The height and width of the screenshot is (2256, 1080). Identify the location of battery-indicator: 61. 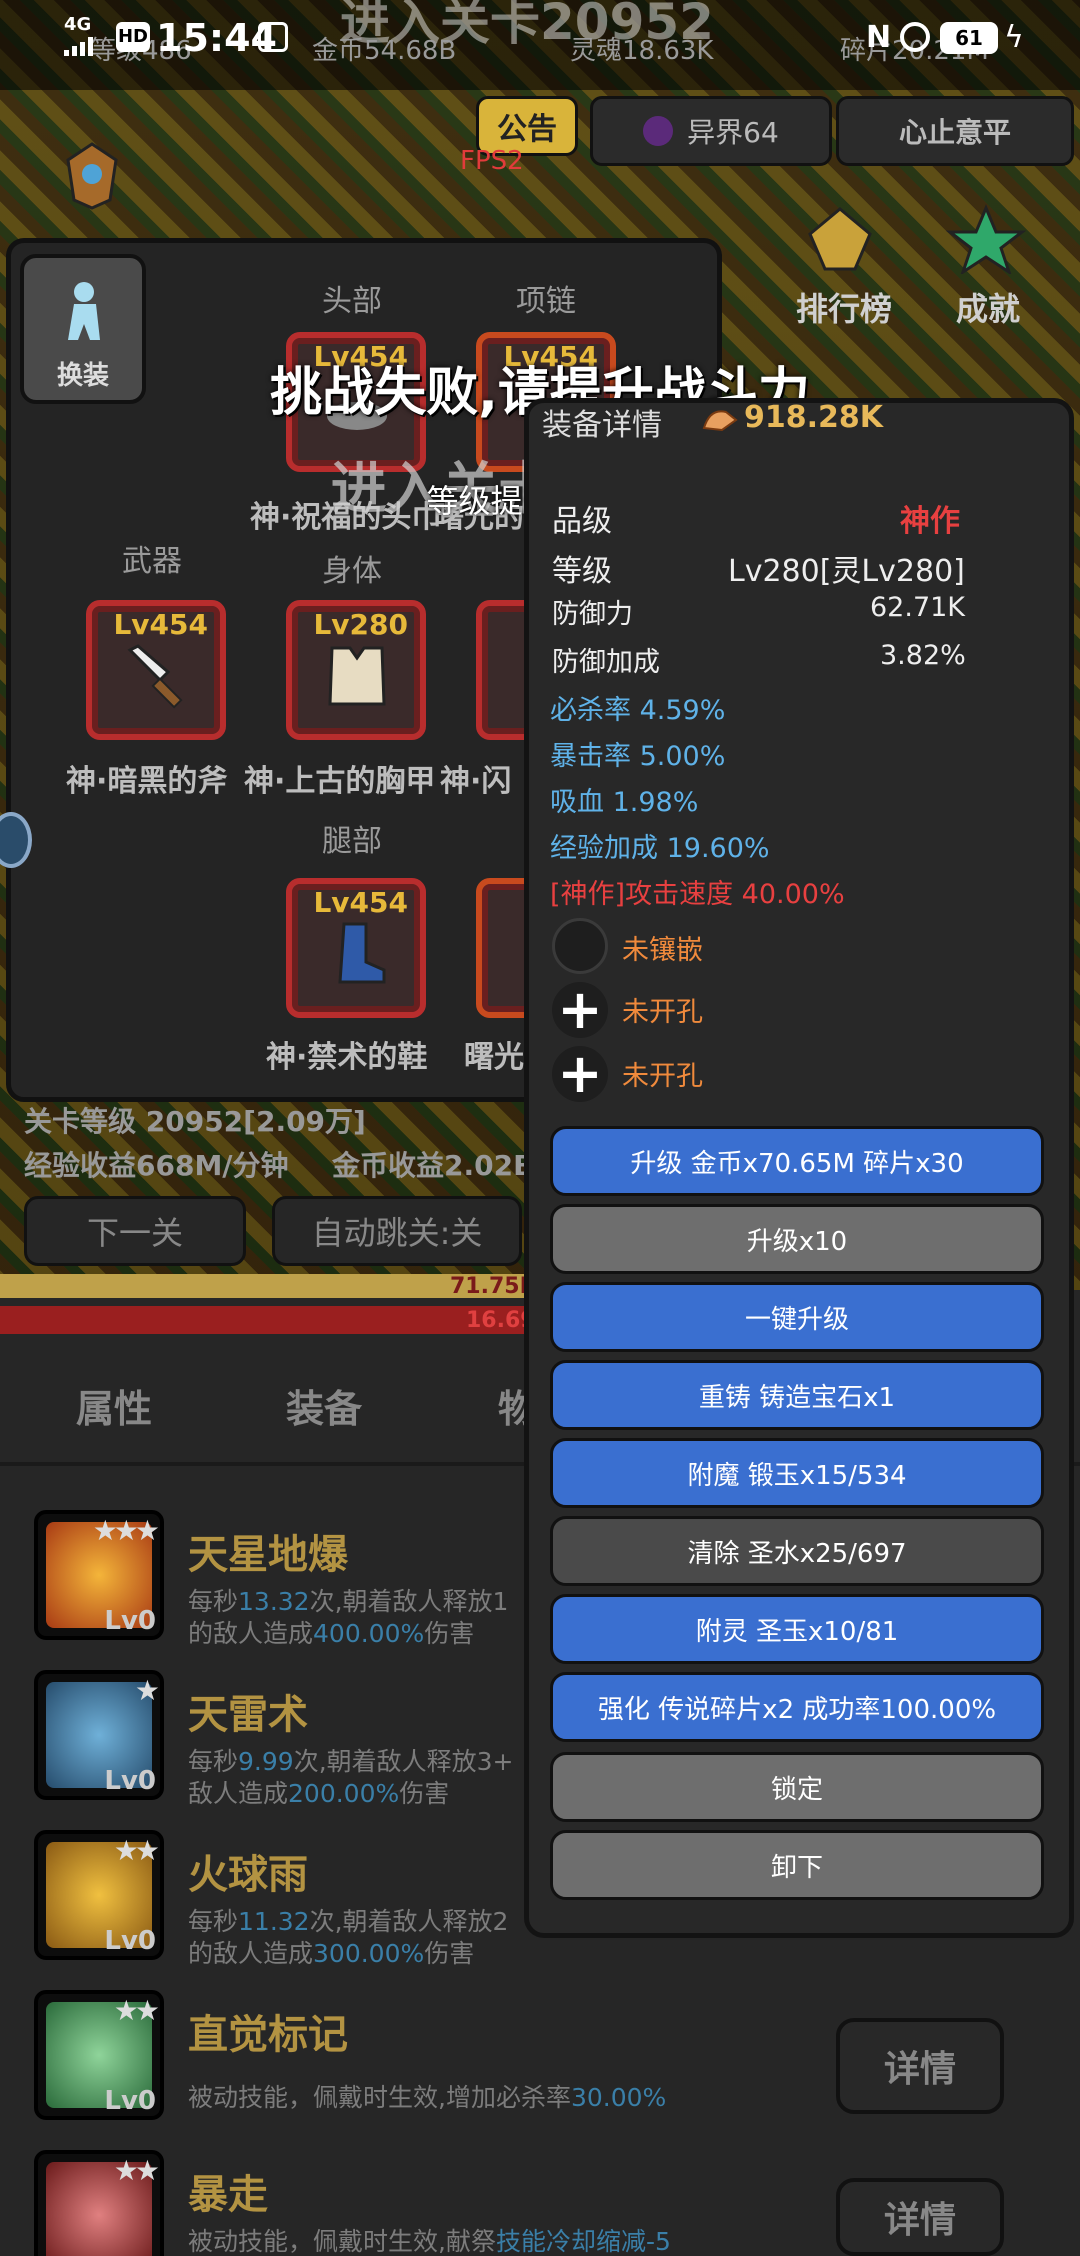
(969, 38).